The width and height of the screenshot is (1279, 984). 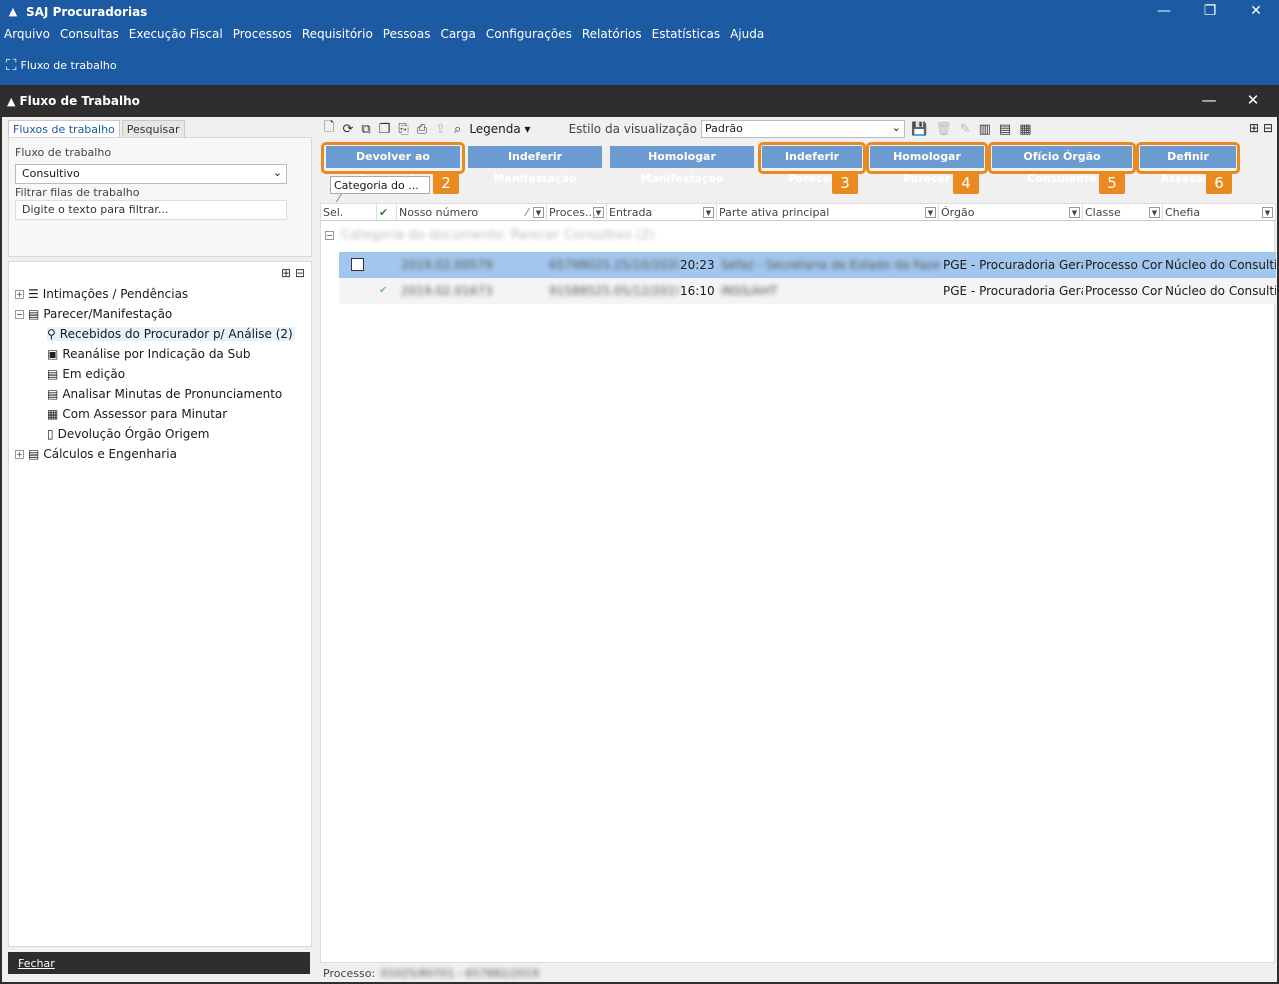 I want to click on tree-node-com-assessor: ▦ Com Assessor para Minutar, so click(x=137, y=414).